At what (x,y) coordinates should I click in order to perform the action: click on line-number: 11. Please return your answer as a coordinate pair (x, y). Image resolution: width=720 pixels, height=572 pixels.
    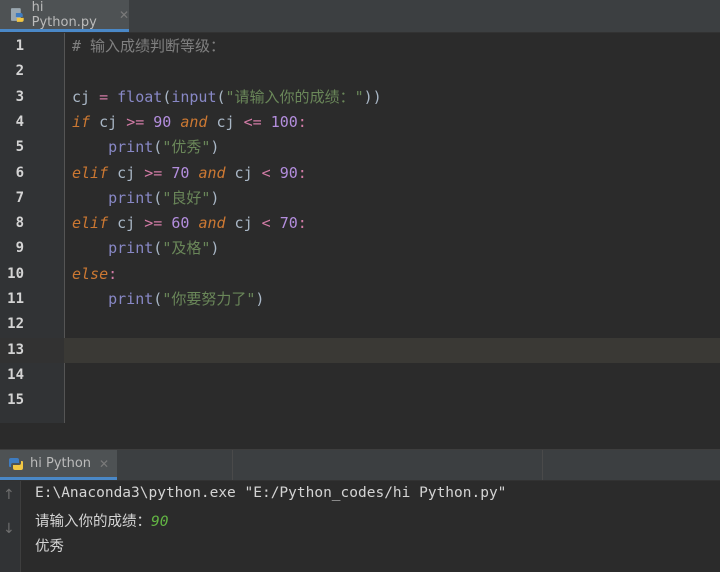
    Looking at the image, I should click on (15, 299).